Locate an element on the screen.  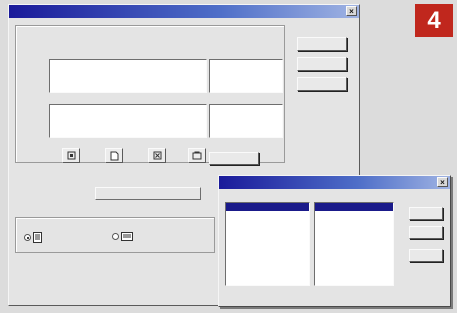
tool-field is located at coordinates (71, 156).